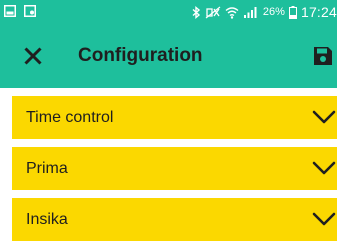  I want to click on bluetooth-icon, so click(196, 12).